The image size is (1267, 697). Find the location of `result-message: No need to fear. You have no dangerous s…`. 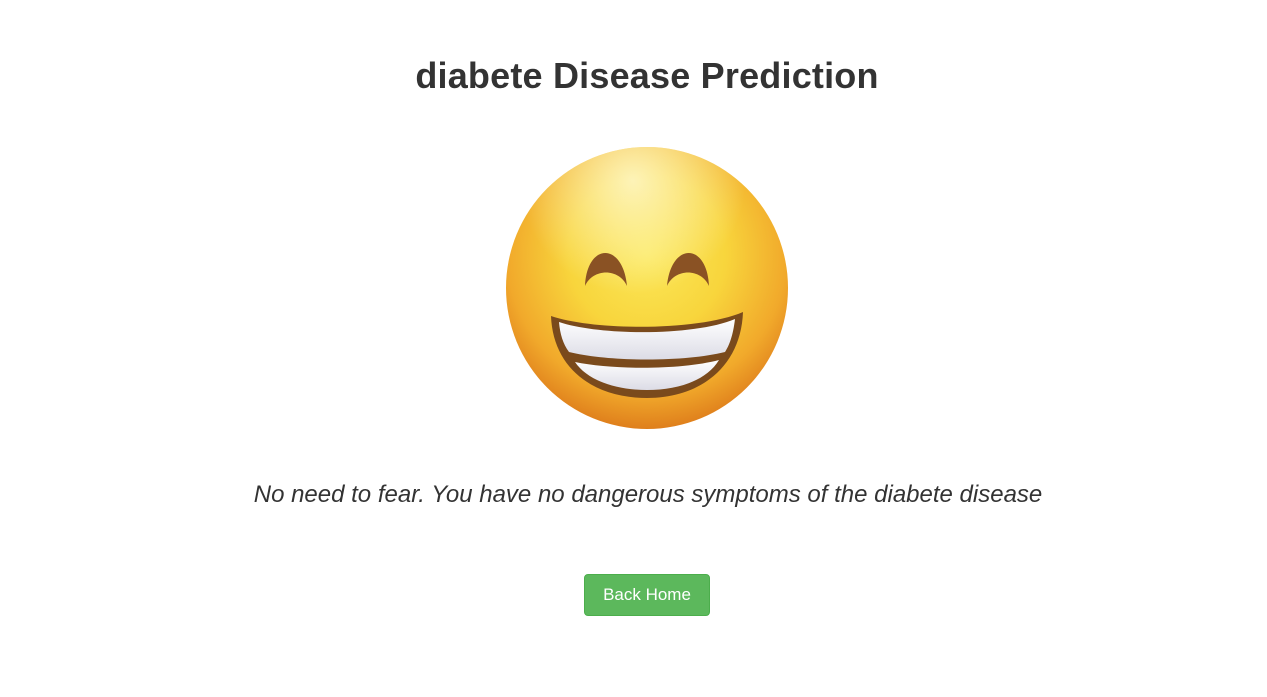

result-message: No need to fear. You have no dangerous s… is located at coordinates (648, 494).